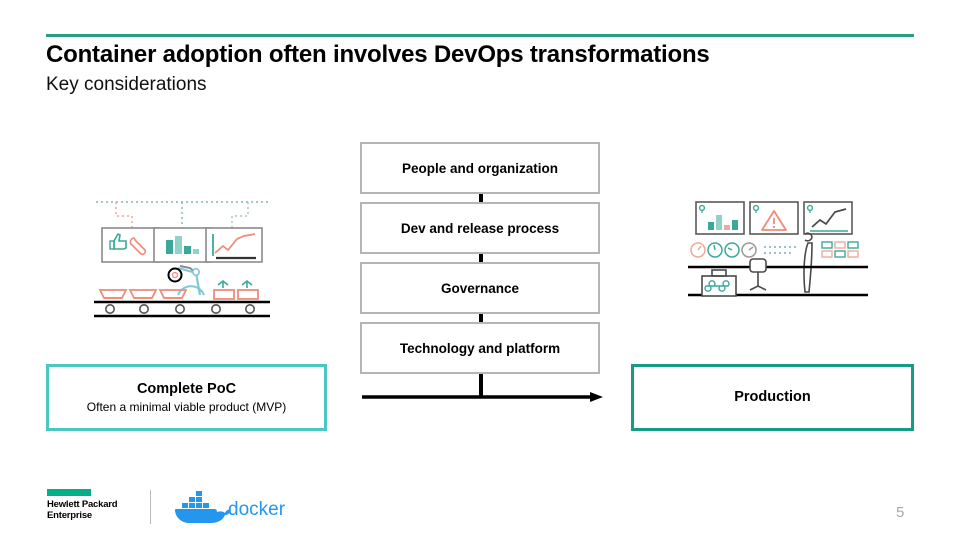  I want to click on stack-box-label: Dev and release process, so click(480, 228).